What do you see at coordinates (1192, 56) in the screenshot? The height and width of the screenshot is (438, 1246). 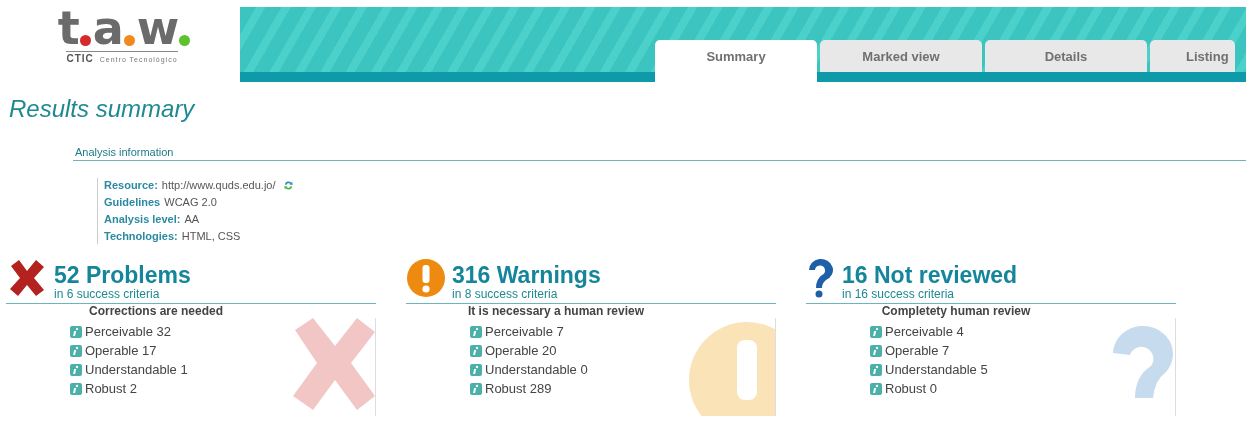 I see `tab: Listing` at bounding box center [1192, 56].